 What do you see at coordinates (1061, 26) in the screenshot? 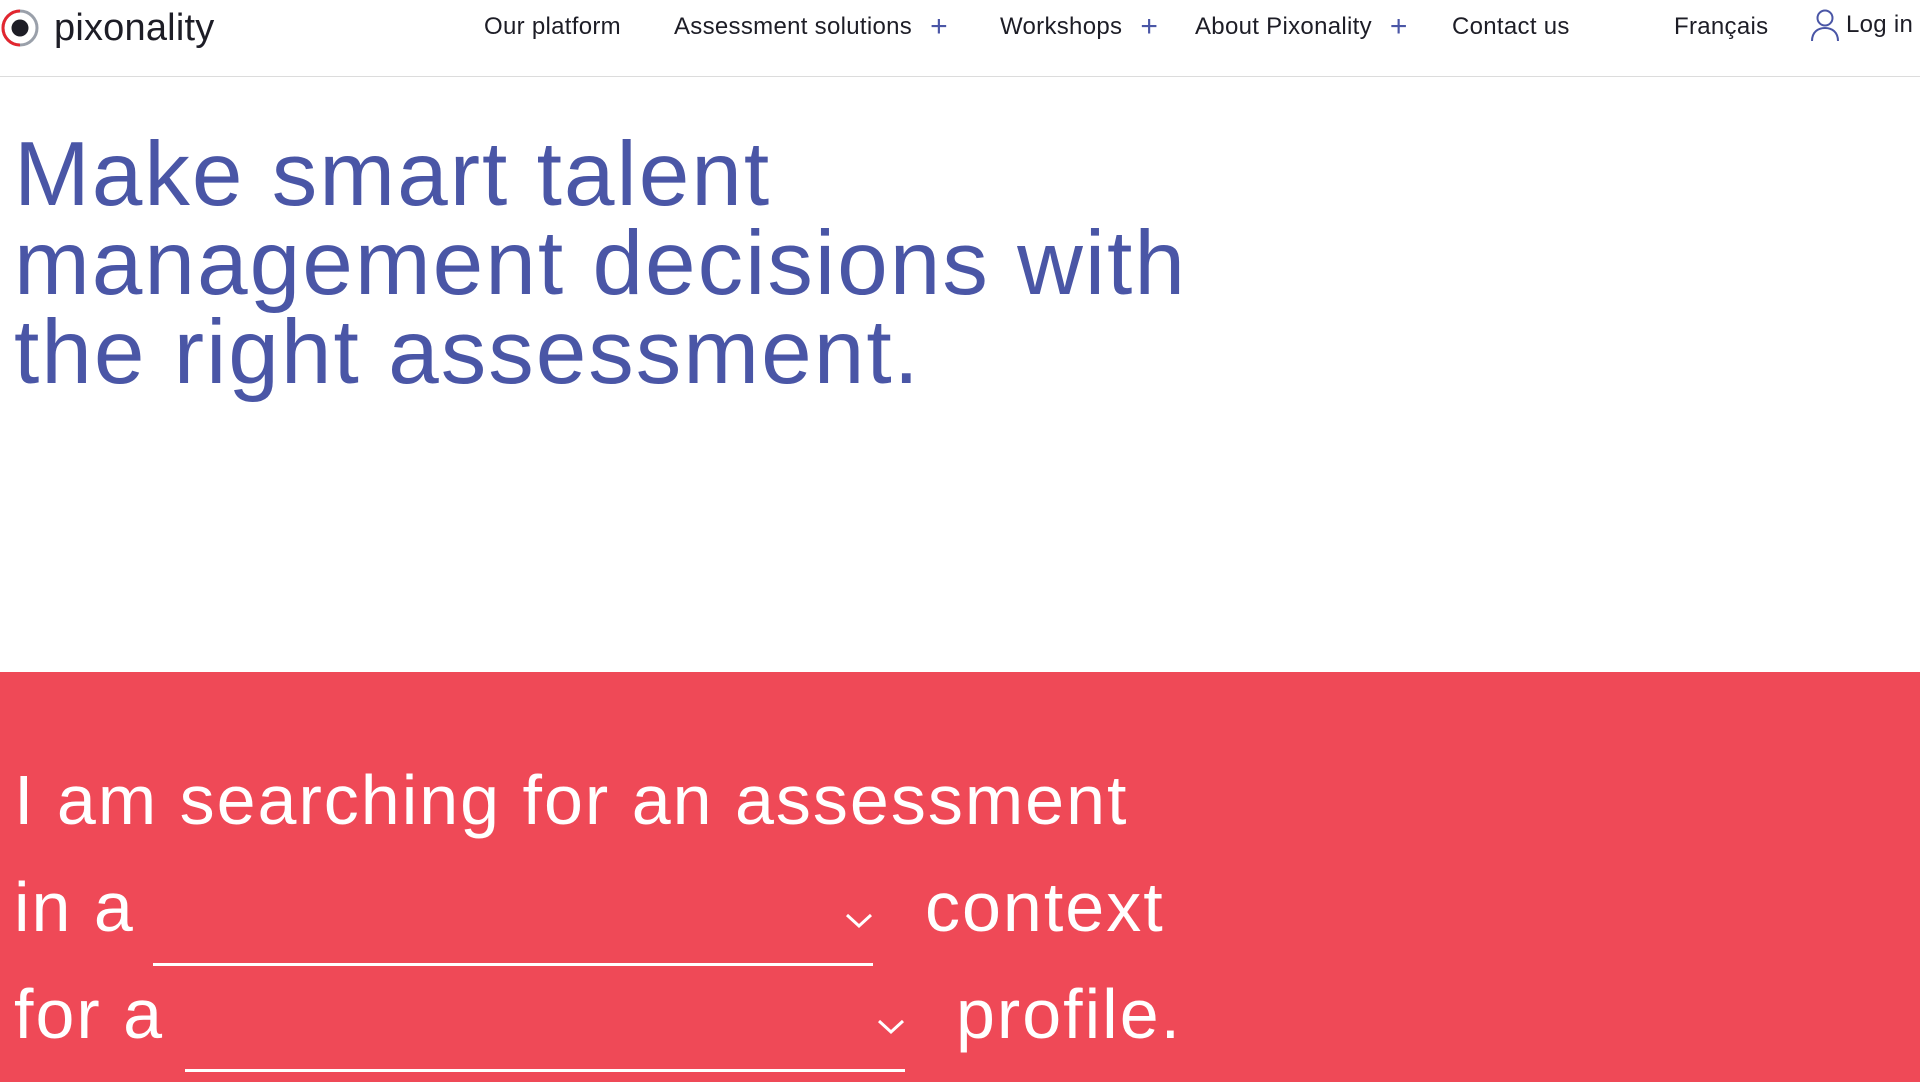
I see `nav-item-label: Workshops` at bounding box center [1061, 26].